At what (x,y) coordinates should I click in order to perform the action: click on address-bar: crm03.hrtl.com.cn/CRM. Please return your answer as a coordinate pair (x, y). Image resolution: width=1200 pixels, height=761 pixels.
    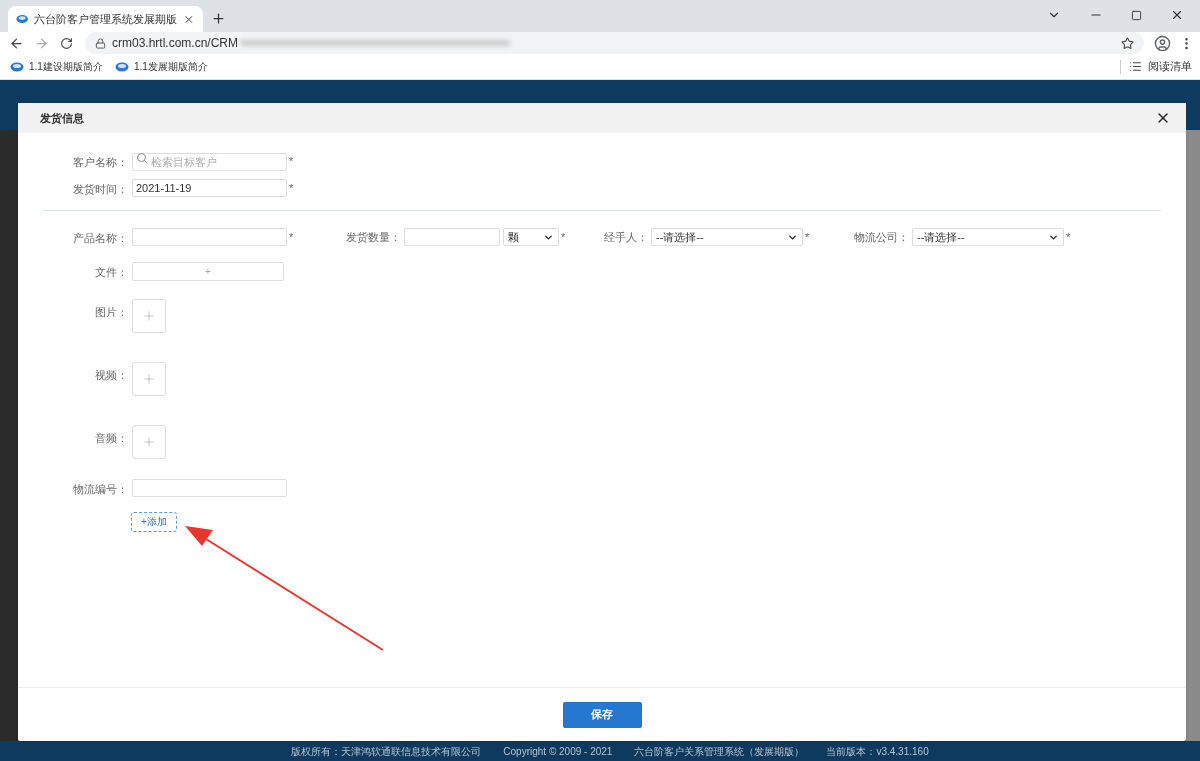
    Looking at the image, I should click on (614, 43).